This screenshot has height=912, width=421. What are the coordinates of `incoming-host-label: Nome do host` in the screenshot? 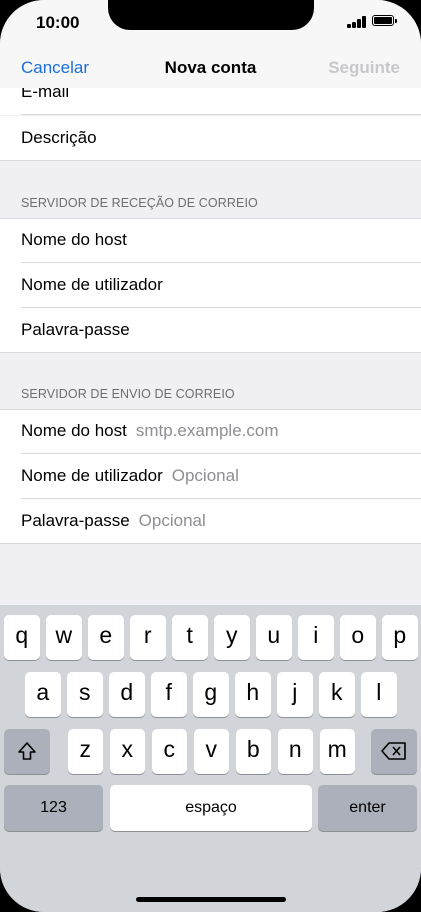 It's located at (74, 239).